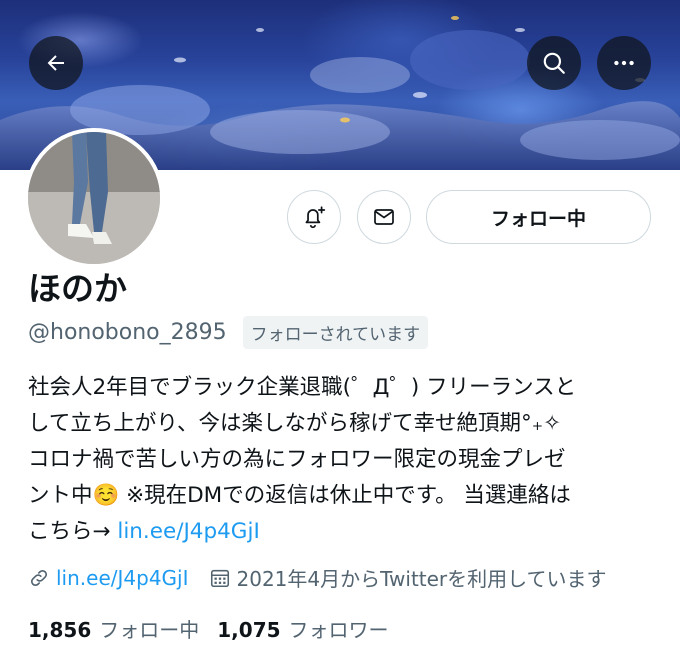  I want to click on avatar-photo, so click(94, 198).